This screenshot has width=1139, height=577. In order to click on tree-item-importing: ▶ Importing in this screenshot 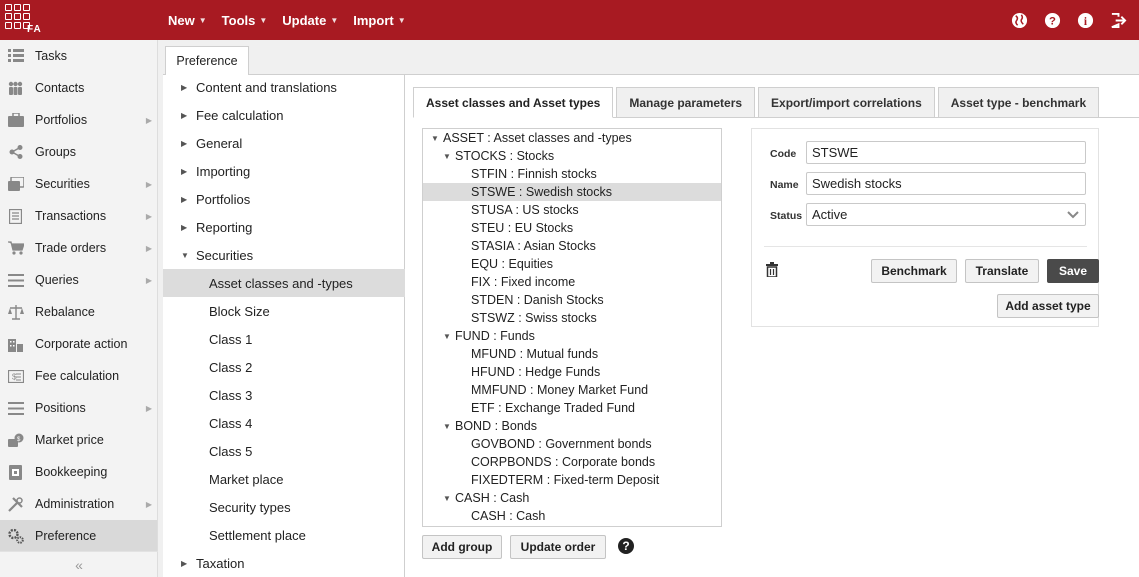, I will do `click(284, 171)`.